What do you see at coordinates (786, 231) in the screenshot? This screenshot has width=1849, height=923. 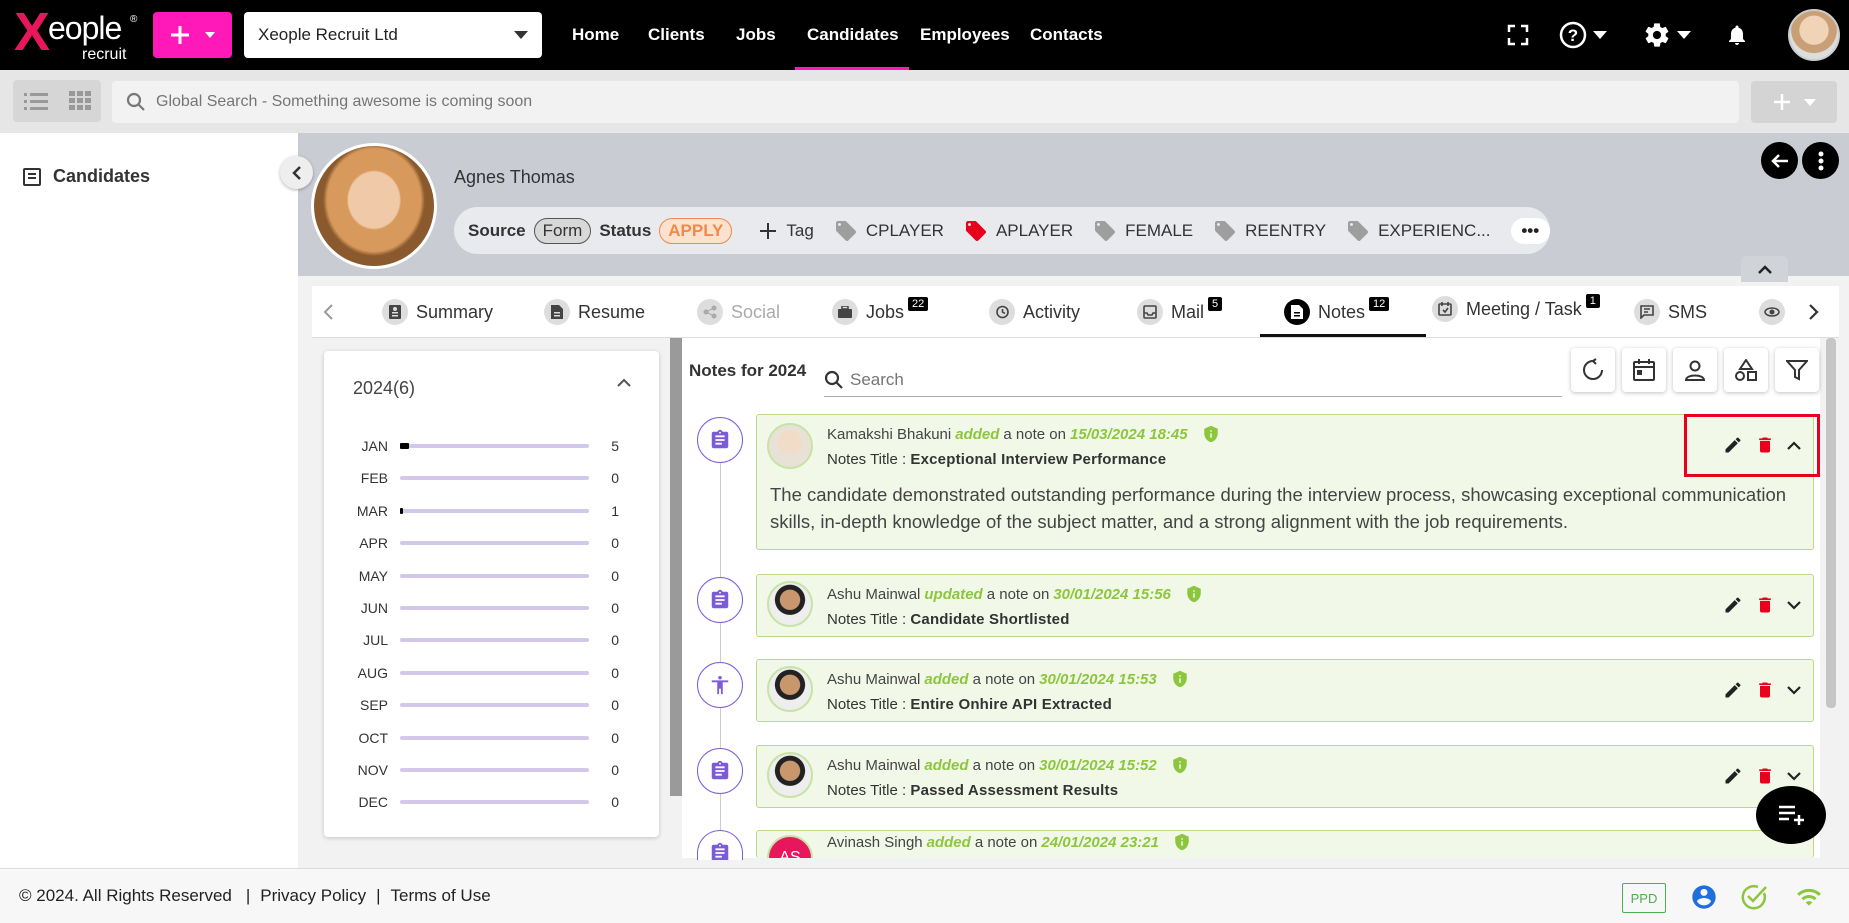 I see `add-tag-button: Tag` at bounding box center [786, 231].